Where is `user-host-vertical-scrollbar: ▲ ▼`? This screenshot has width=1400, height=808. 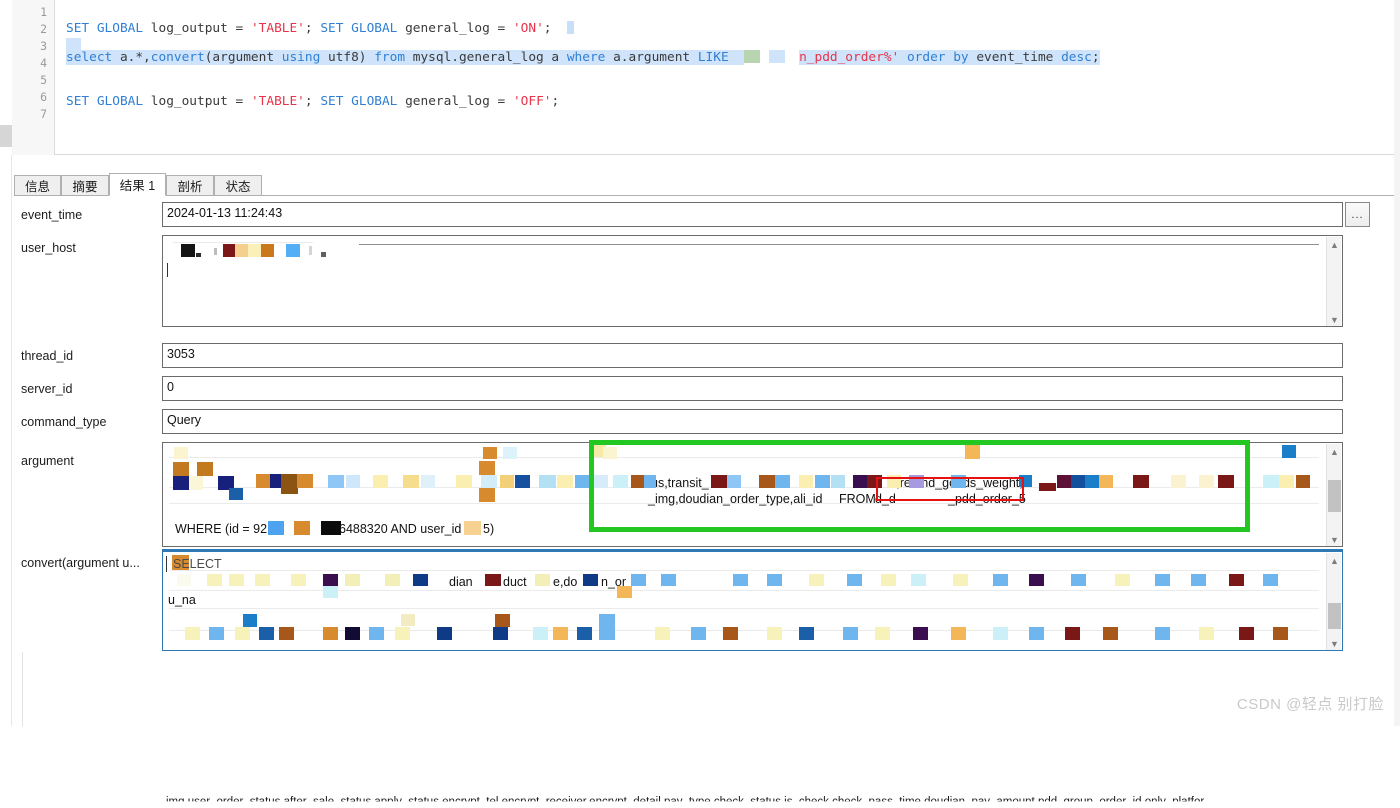
user-host-vertical-scrollbar: ▲ ▼ is located at coordinates (1333, 282).